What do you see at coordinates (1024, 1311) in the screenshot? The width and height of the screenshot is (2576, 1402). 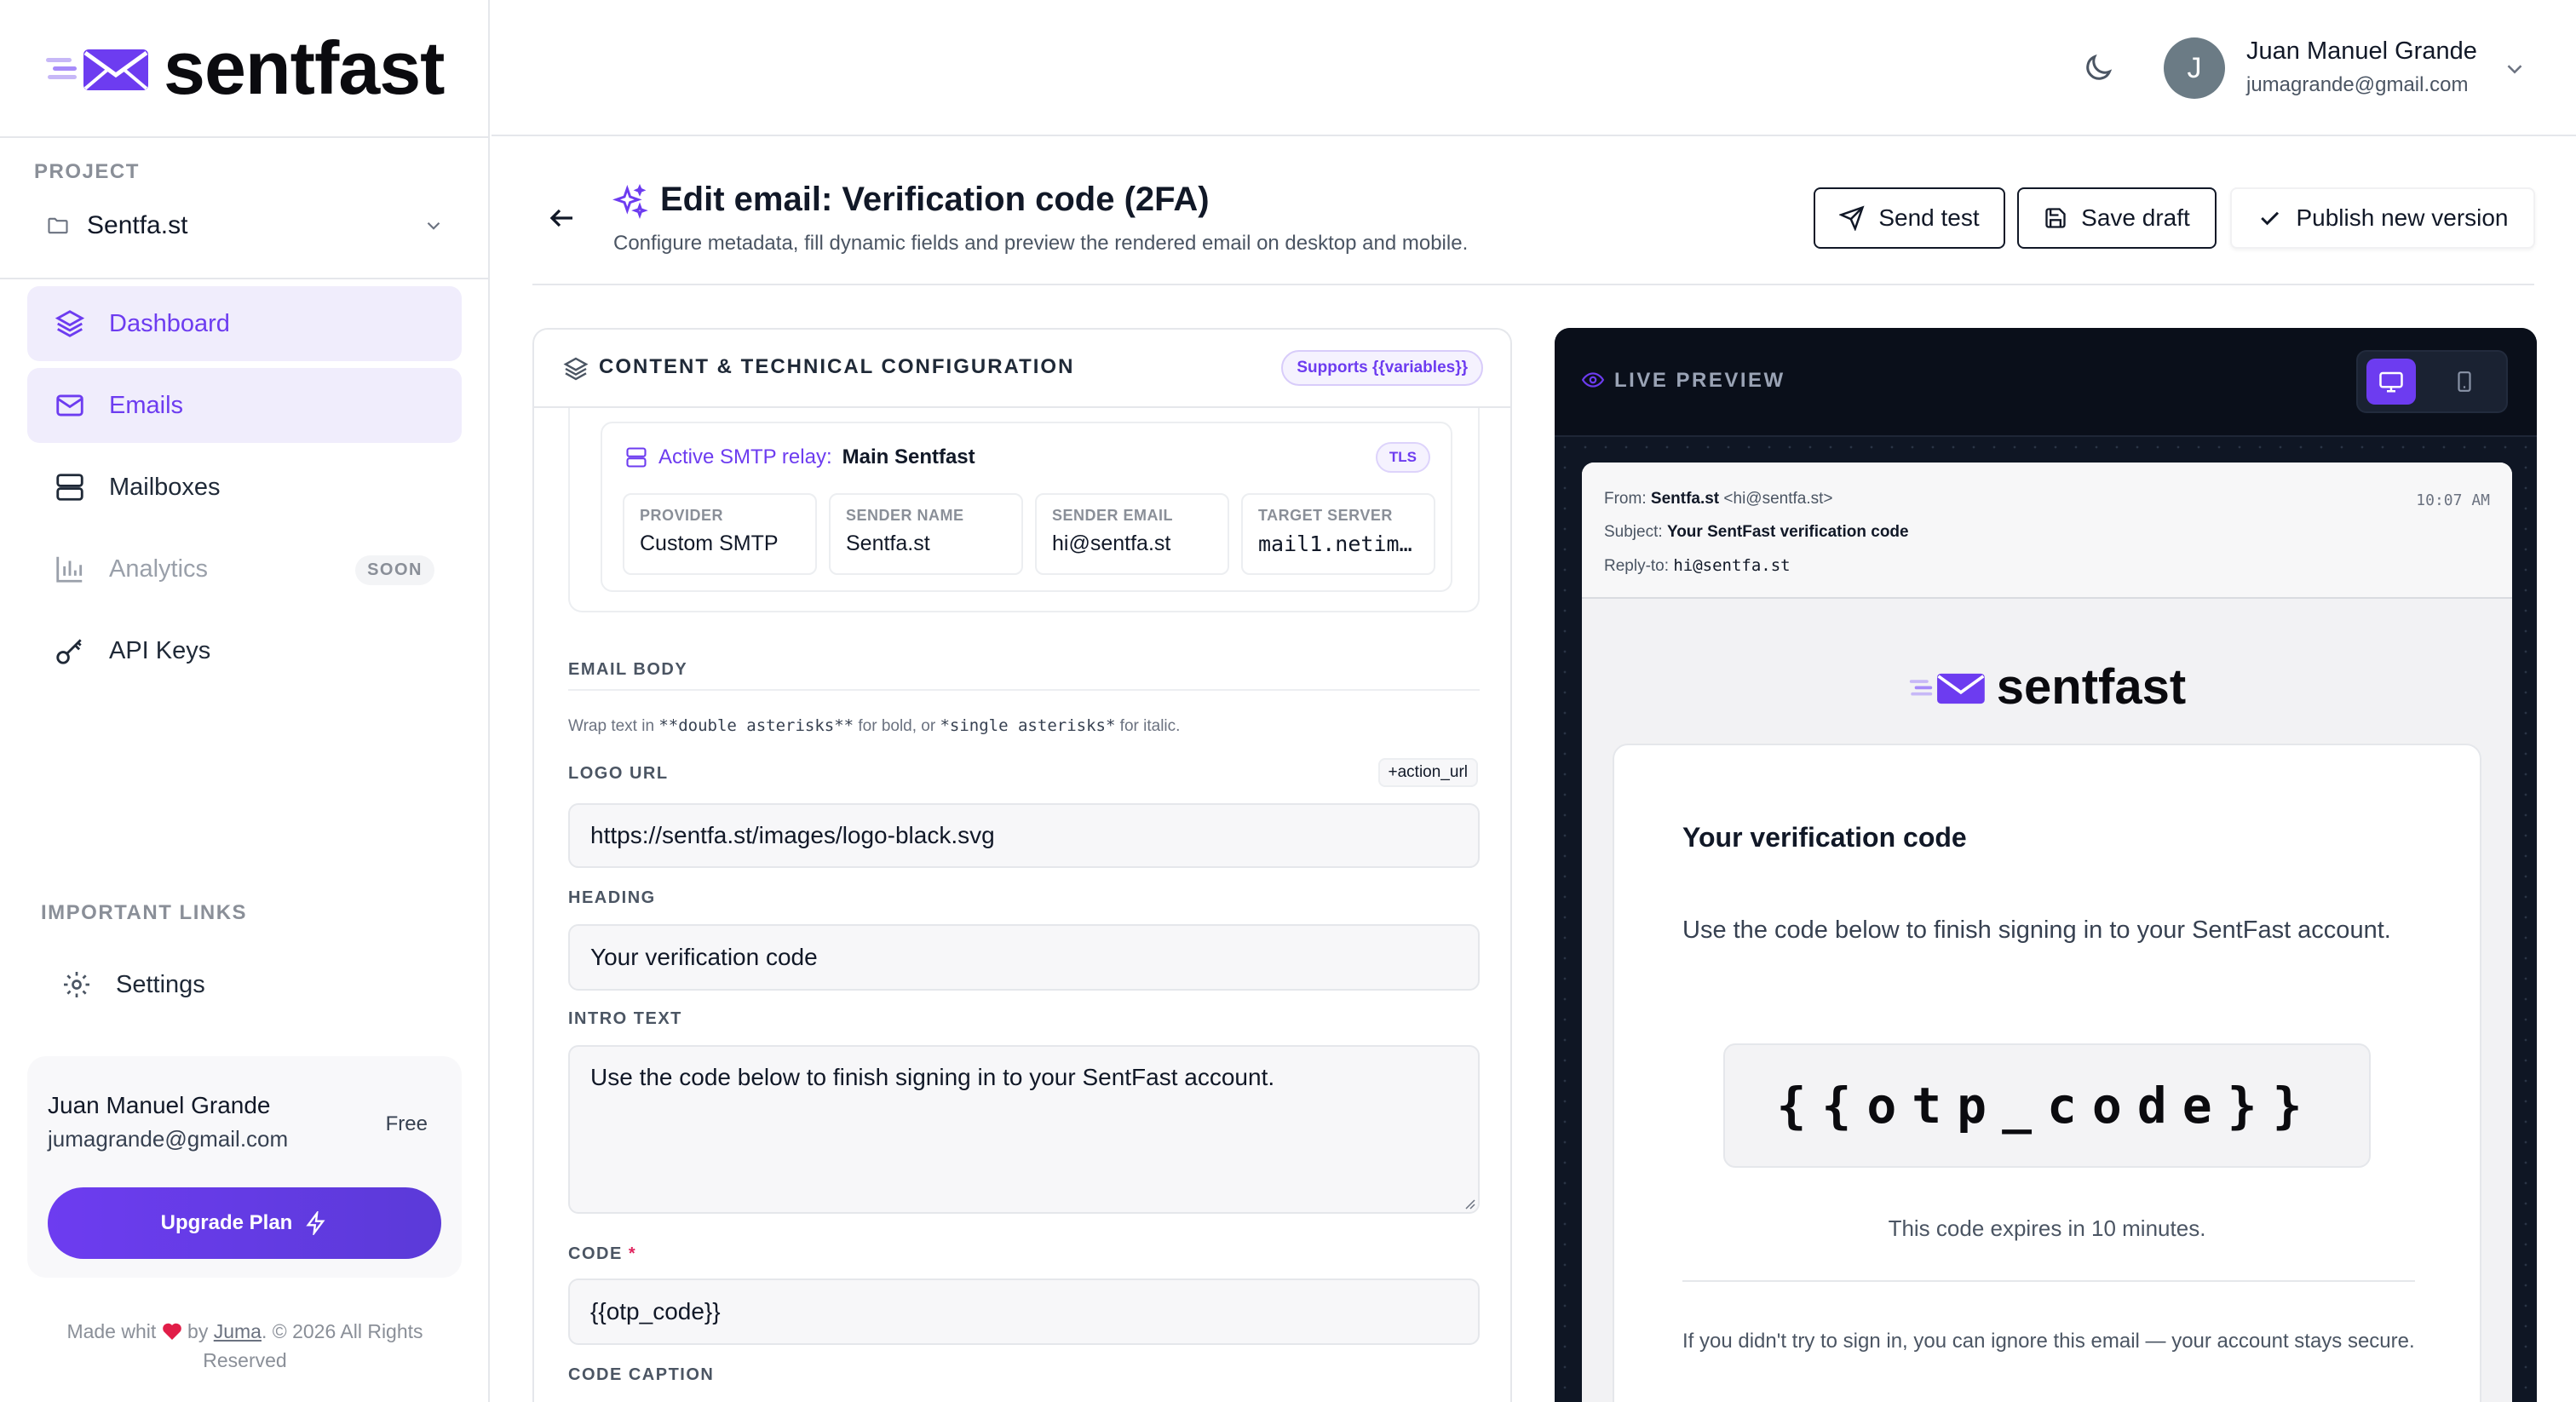 I see `code-input: {{otp_code}}` at bounding box center [1024, 1311].